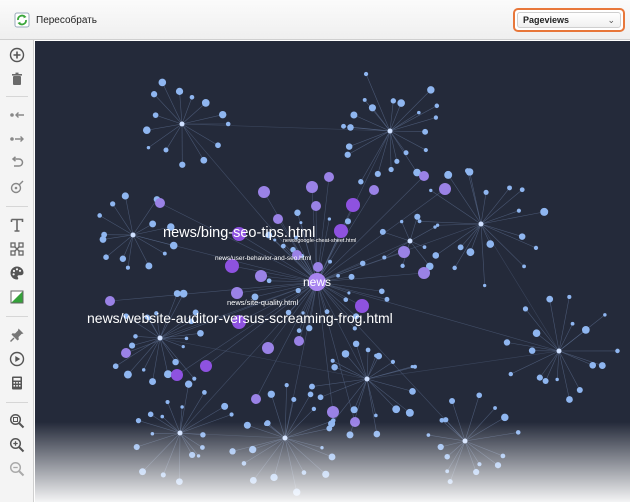 The image size is (630, 502). What do you see at coordinates (17, 55) in the screenshot?
I see `add-node-icon` at bounding box center [17, 55].